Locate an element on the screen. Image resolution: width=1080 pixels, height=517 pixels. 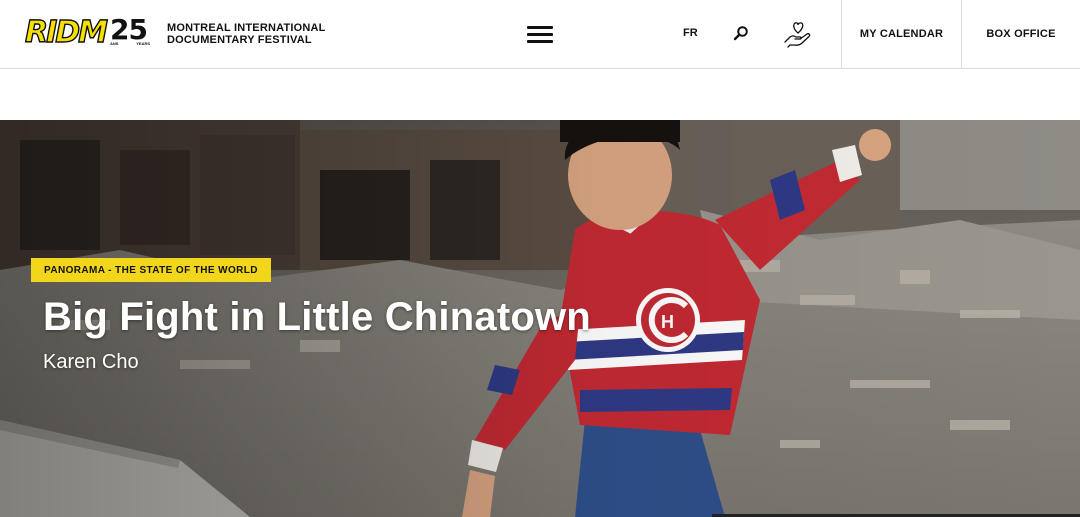
film-title: Big Fight in Little Chinatown is located at coordinates (317, 317).